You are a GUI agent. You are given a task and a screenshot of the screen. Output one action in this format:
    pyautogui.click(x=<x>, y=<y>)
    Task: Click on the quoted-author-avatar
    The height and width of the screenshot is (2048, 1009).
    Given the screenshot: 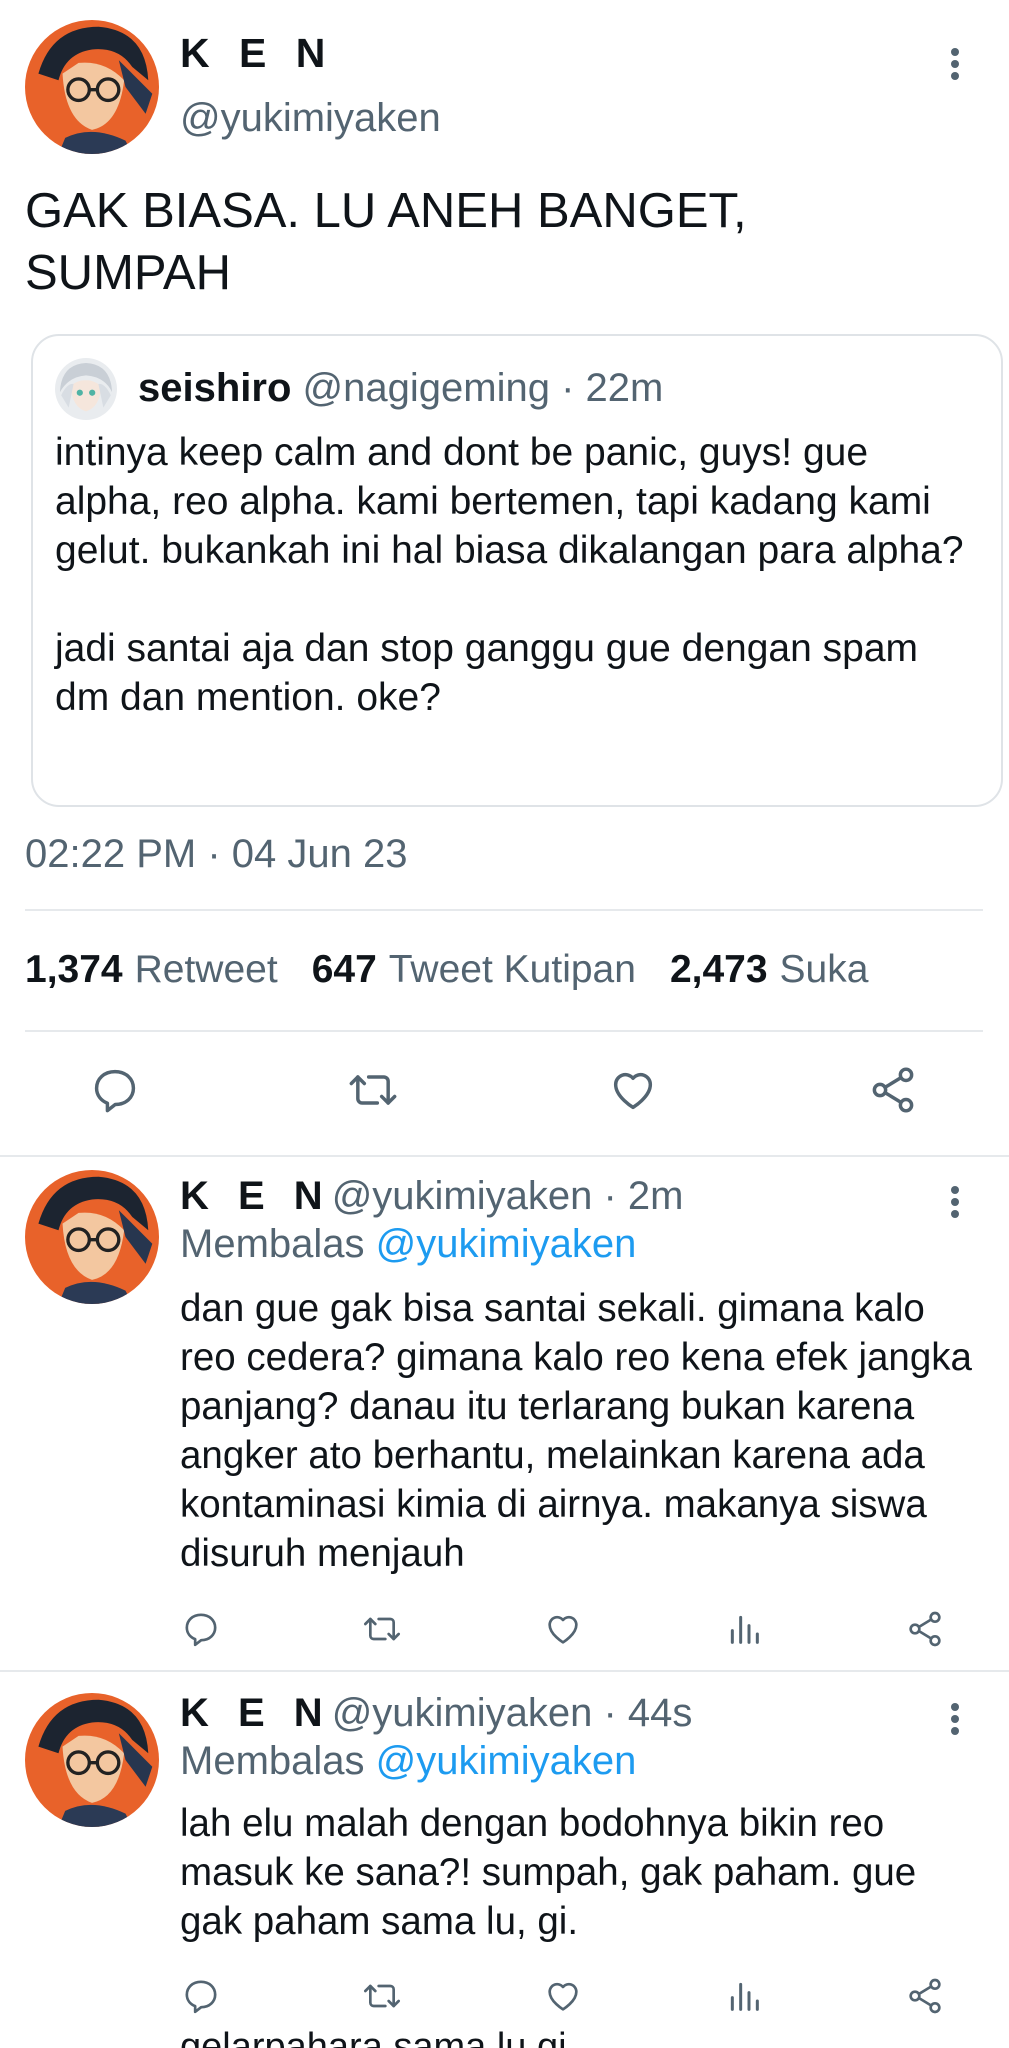 What is the action you would take?
    pyautogui.click(x=86, y=389)
    